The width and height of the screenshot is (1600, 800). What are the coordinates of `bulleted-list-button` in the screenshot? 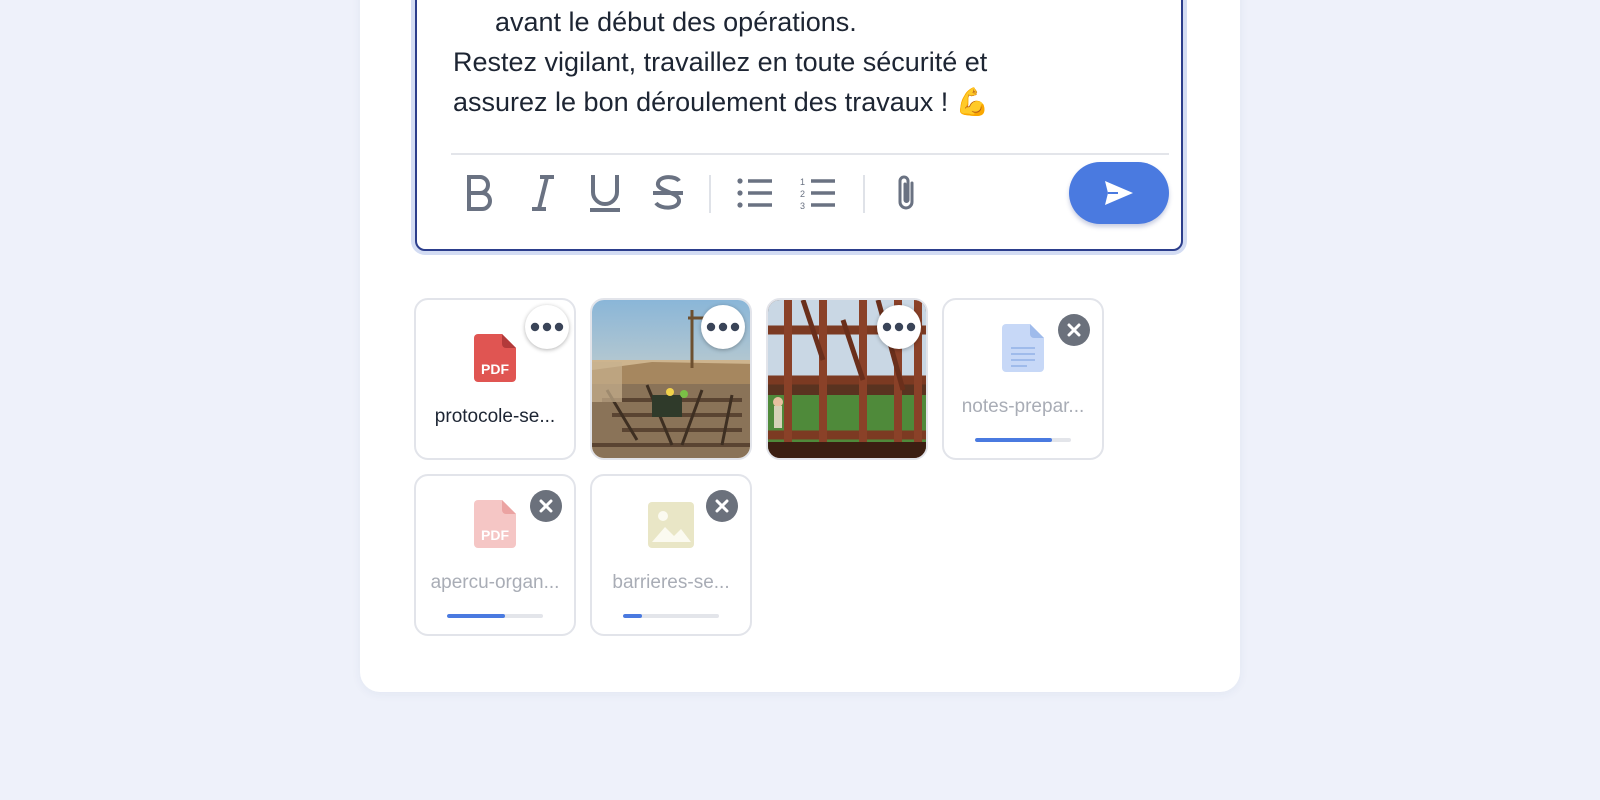 It's located at (755, 193).